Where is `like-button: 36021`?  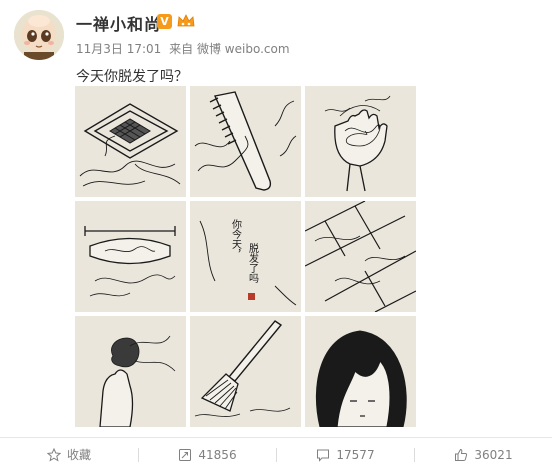
like-button: 36021 is located at coordinates (483, 454).